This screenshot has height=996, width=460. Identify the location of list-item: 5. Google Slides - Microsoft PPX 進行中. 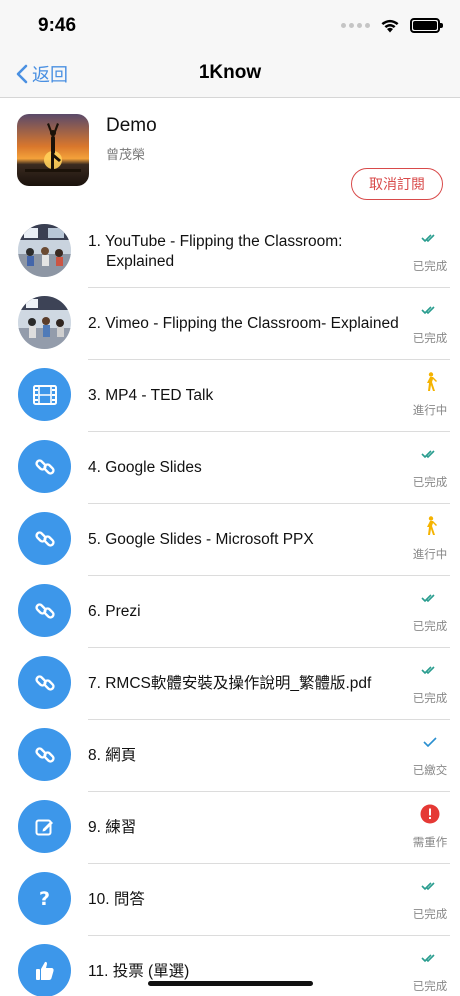
(230, 540).